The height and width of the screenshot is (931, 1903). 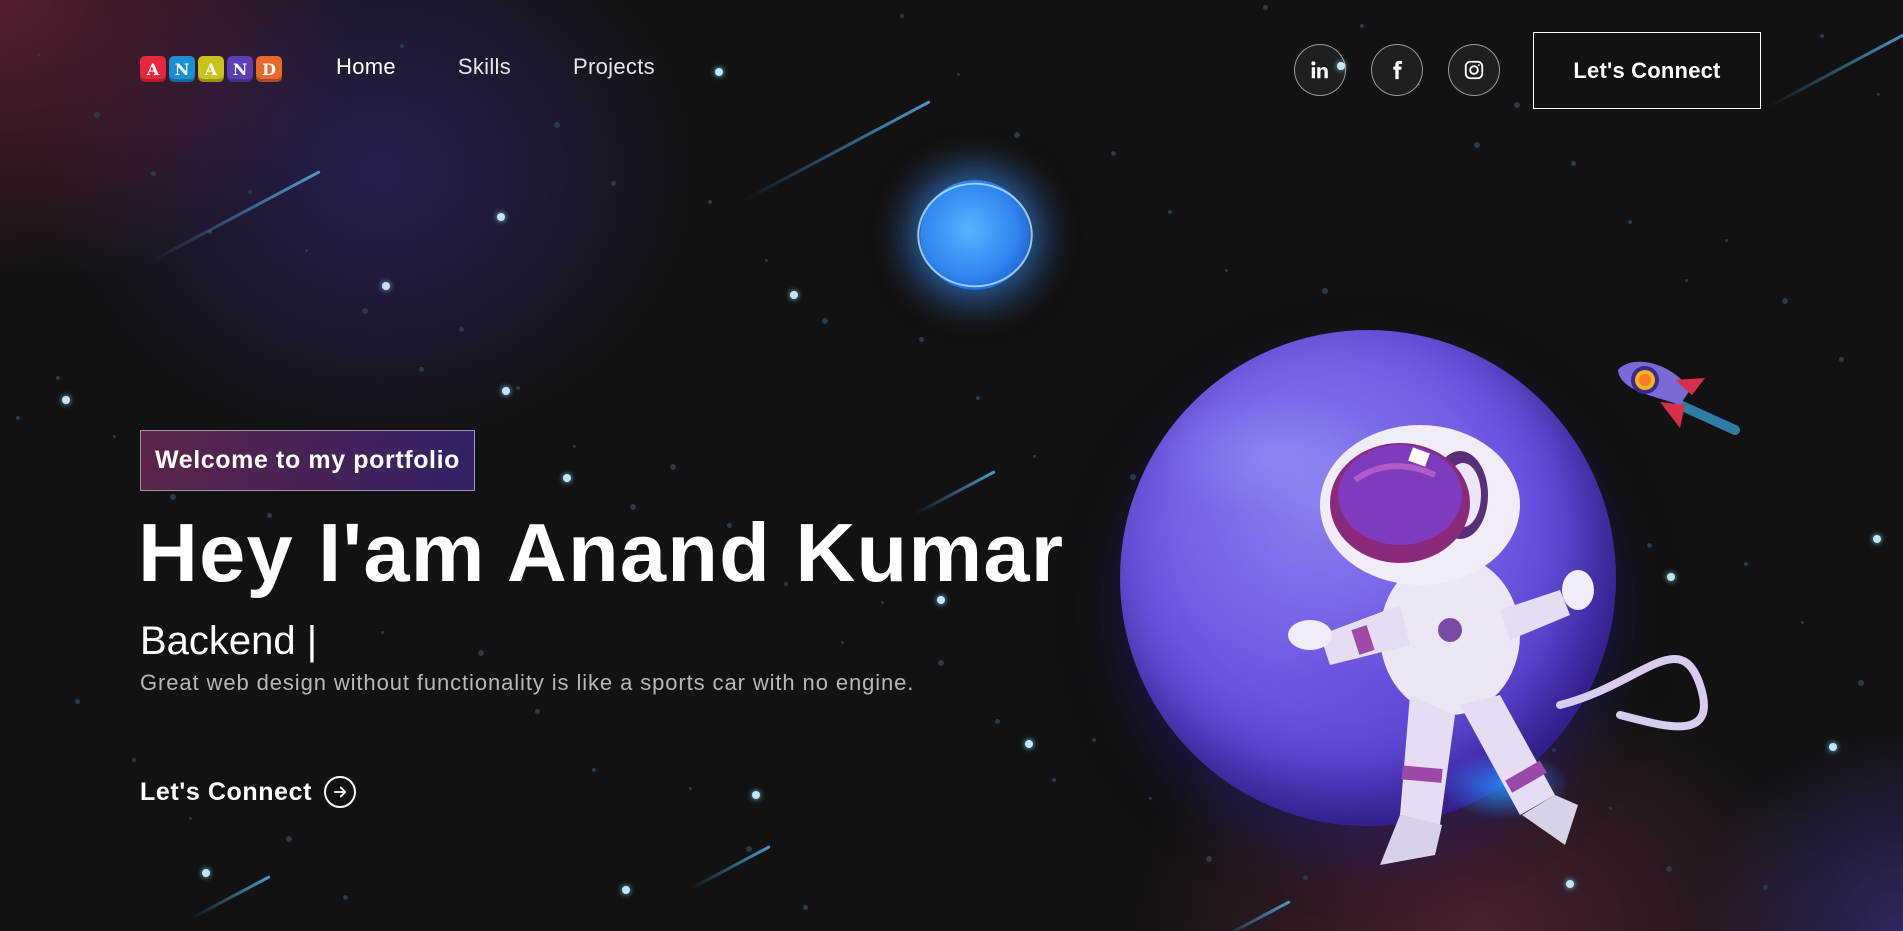 What do you see at coordinates (226, 791) in the screenshot?
I see `hero-connect-label: Let's Connect` at bounding box center [226, 791].